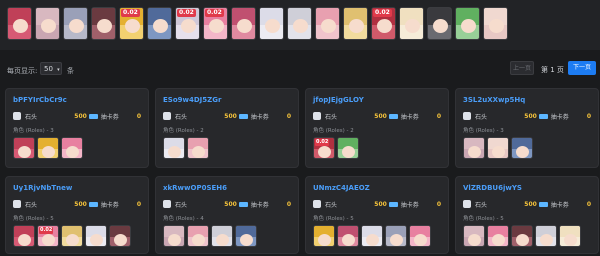 This screenshot has width=600, height=256. Describe the element at coordinates (183, 131) in the screenshot. I see `roles-count: 角色 (Roles) - 2` at that location.